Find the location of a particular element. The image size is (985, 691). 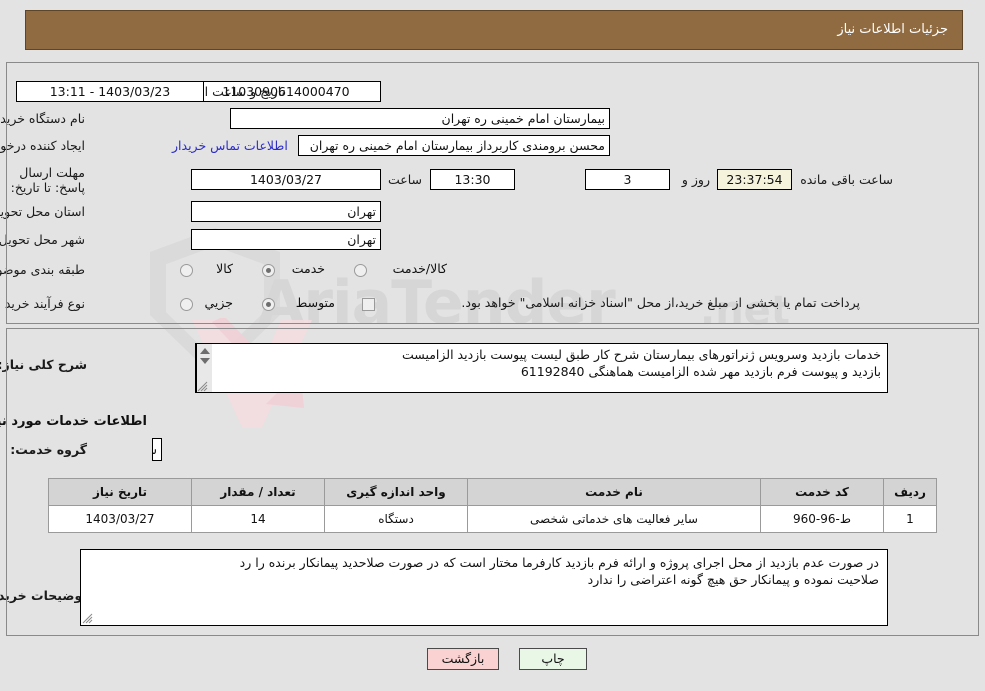

page-header-bar: جزئیات اطلاعات نیاز is located at coordinates (494, 30).